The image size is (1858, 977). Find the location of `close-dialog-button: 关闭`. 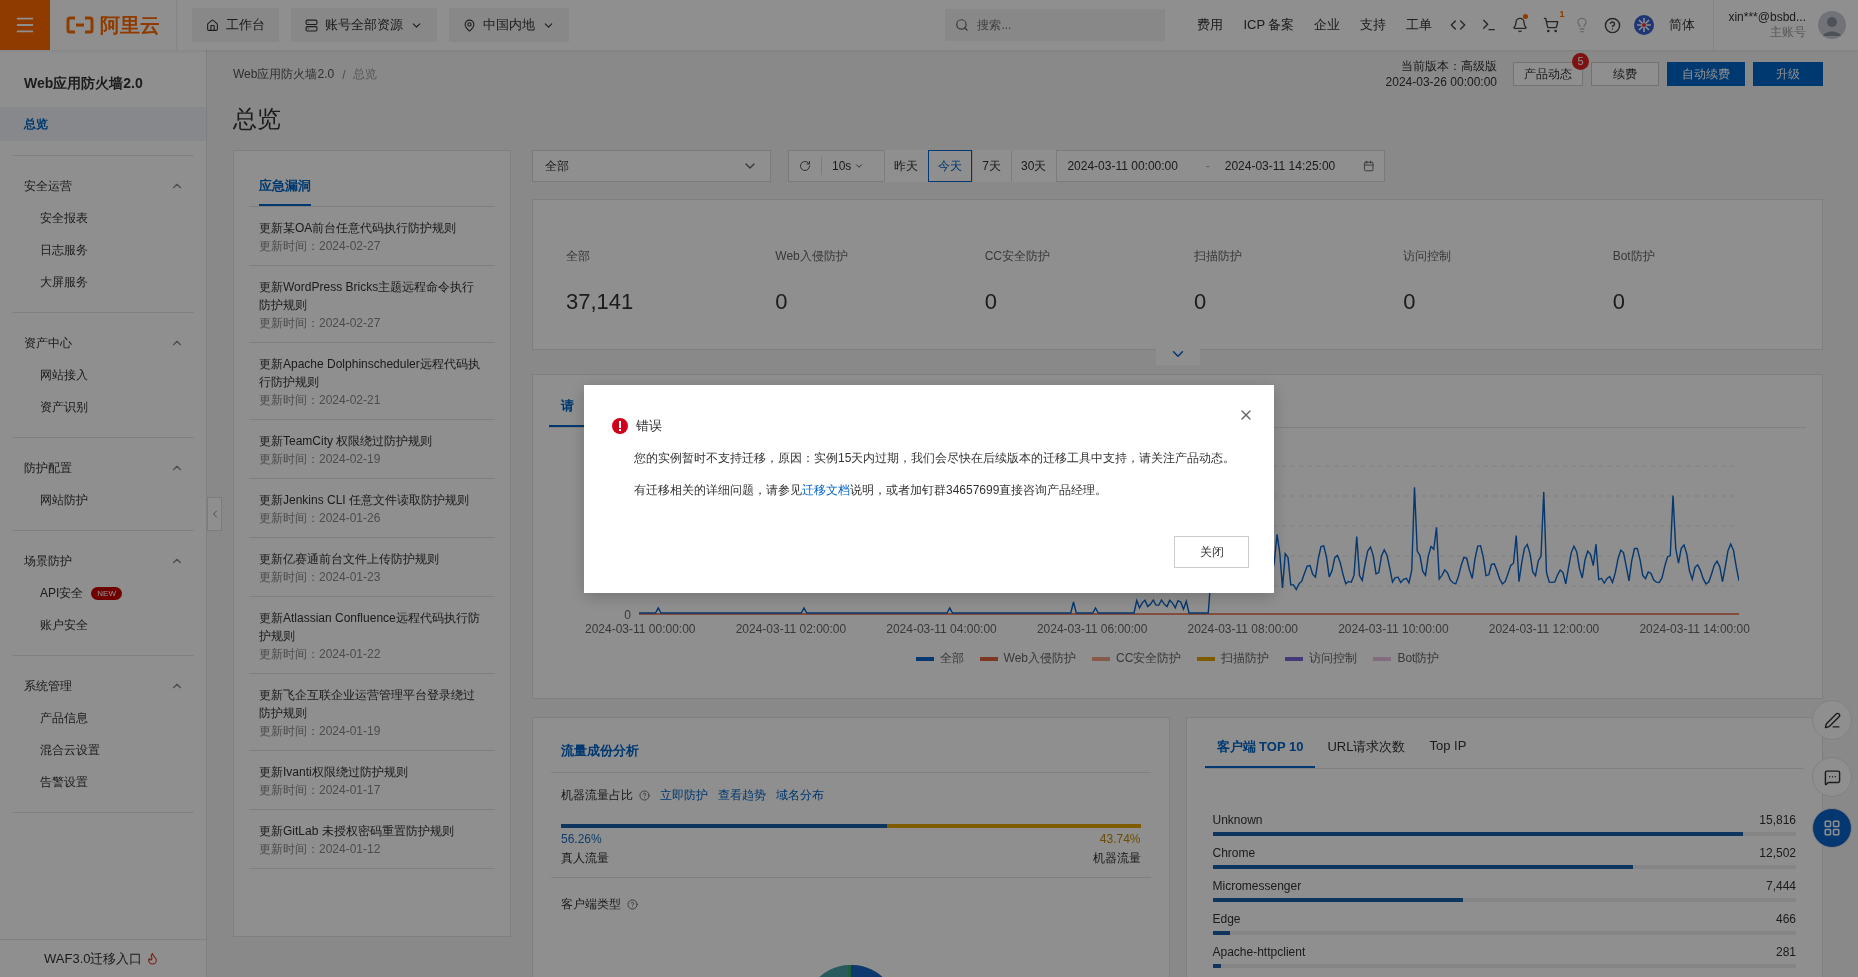

close-dialog-button: 关闭 is located at coordinates (1211, 552).